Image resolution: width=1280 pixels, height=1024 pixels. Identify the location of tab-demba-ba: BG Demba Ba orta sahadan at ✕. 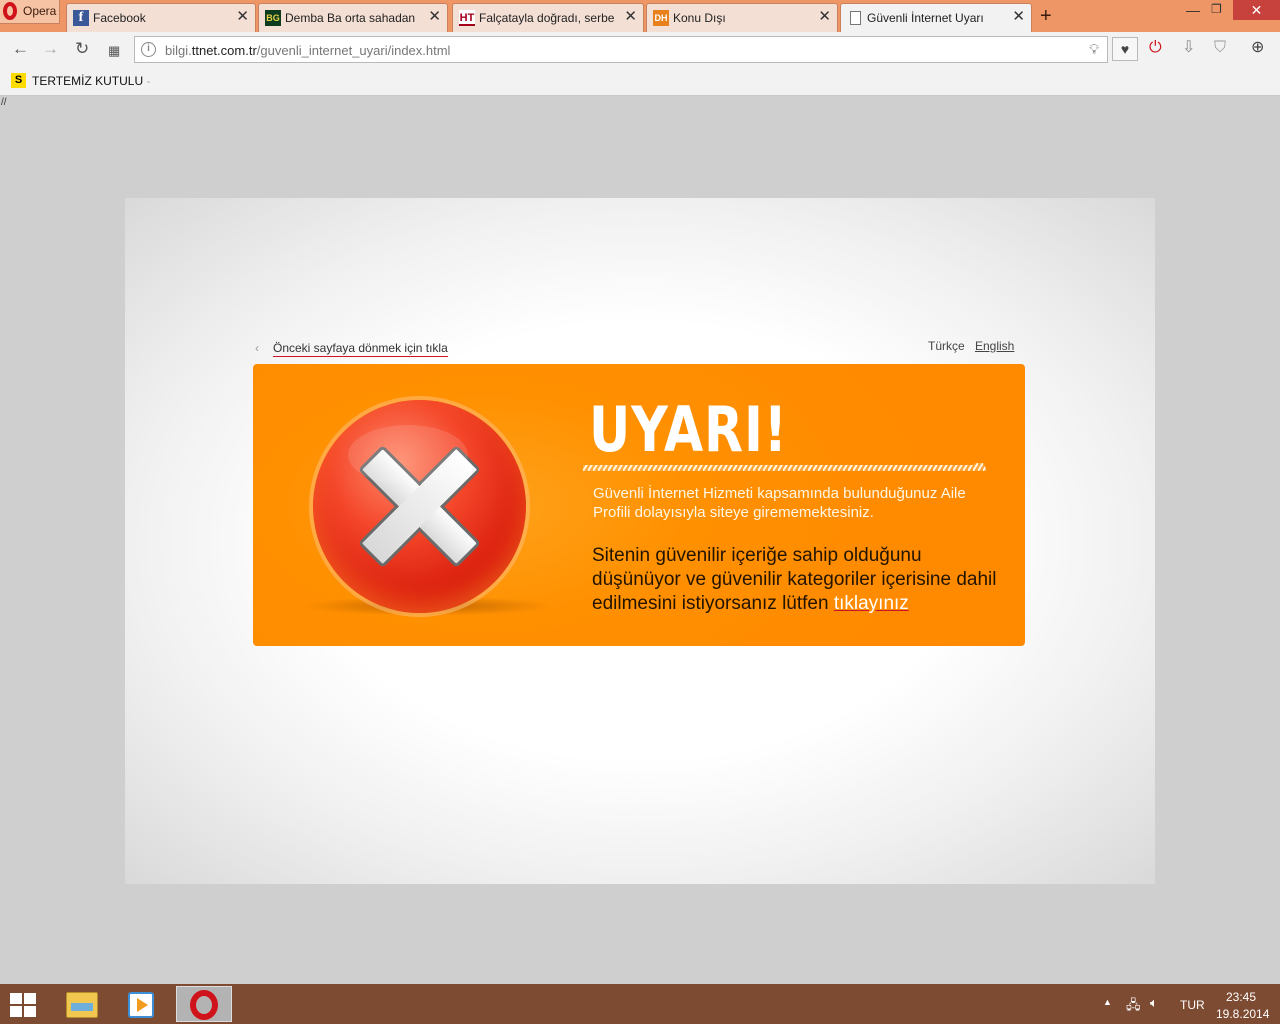
(353, 17).